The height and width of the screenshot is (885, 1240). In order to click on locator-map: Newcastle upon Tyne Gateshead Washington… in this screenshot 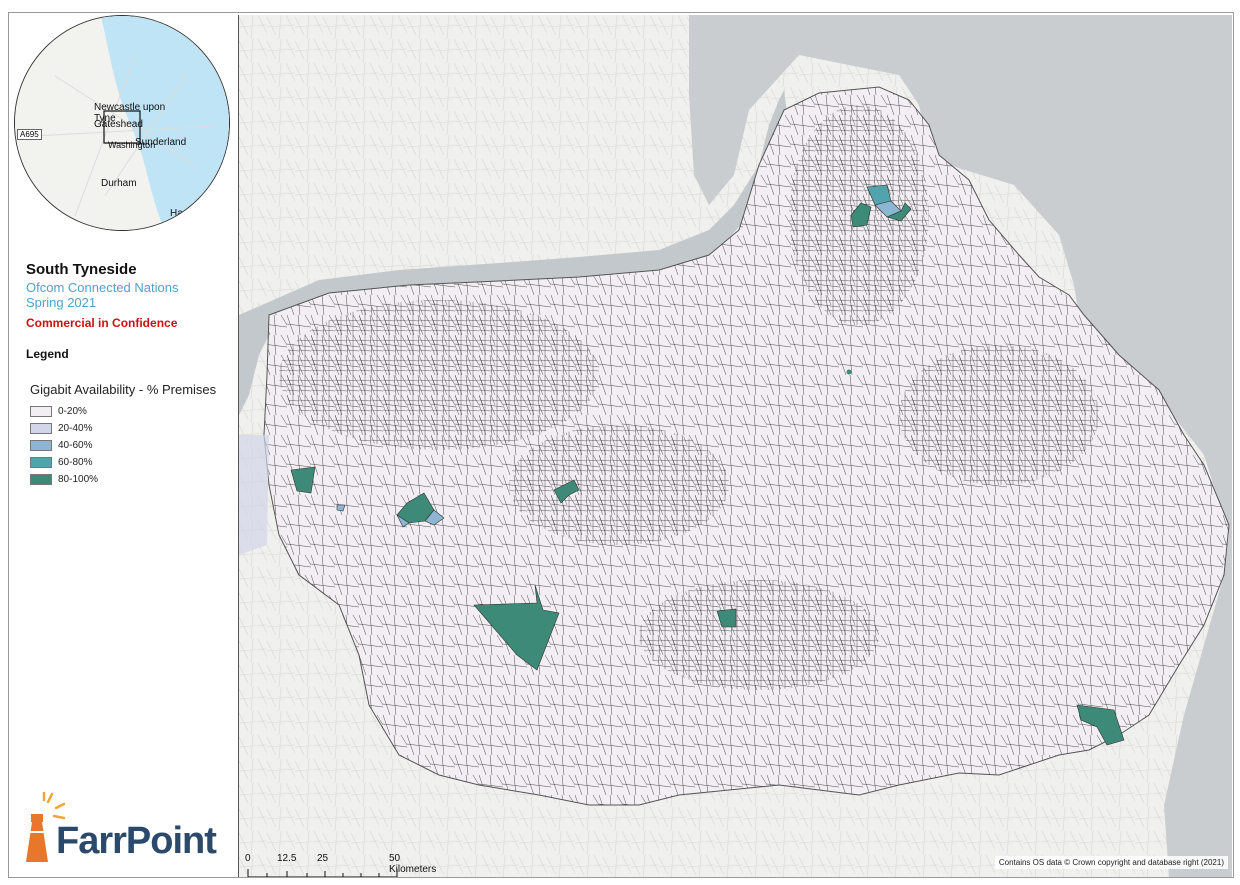, I will do `click(122, 123)`.